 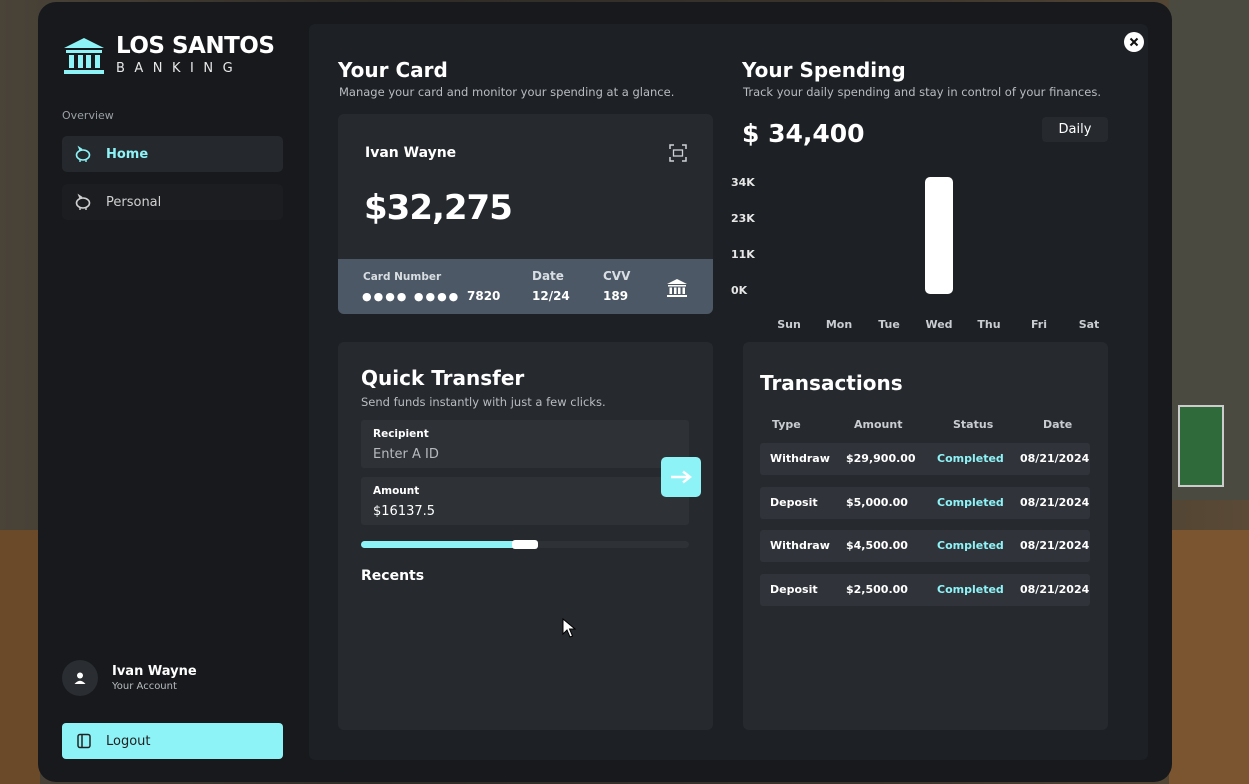 I want to click on sidebar-item-label: Personal, so click(x=134, y=202).